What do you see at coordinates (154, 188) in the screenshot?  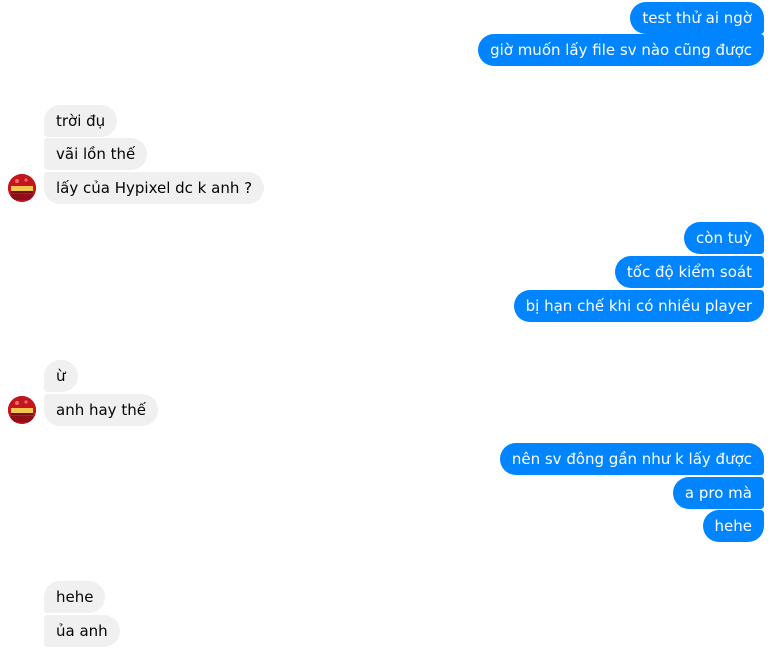 I see `incoming-message: lấy của Hypixel dc k anh ?` at bounding box center [154, 188].